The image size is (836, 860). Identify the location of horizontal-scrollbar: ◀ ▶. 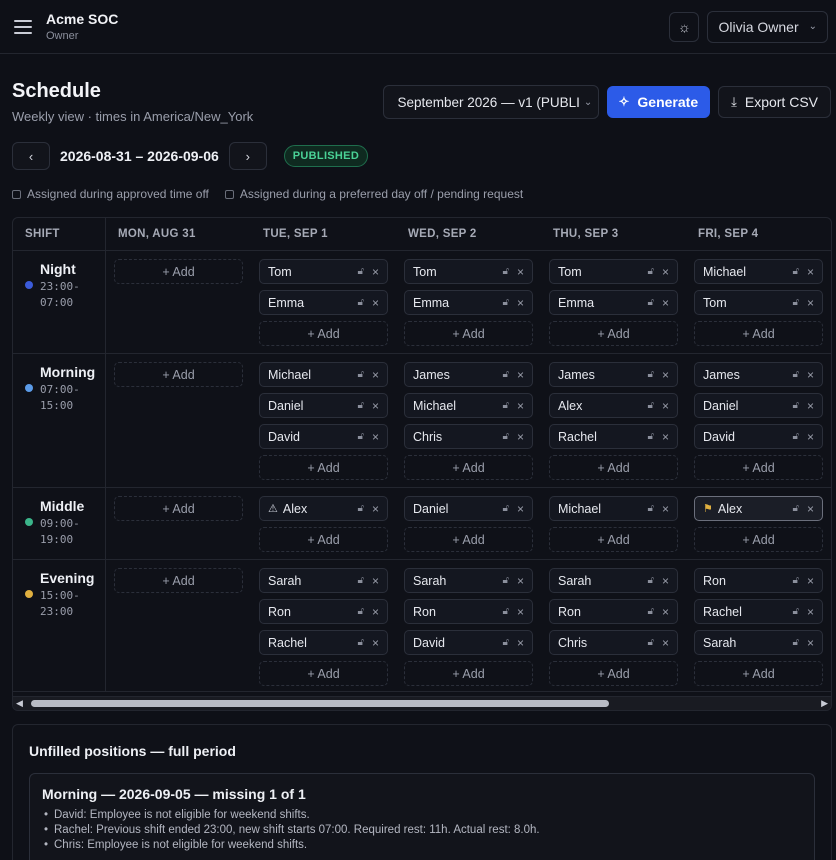
(422, 703).